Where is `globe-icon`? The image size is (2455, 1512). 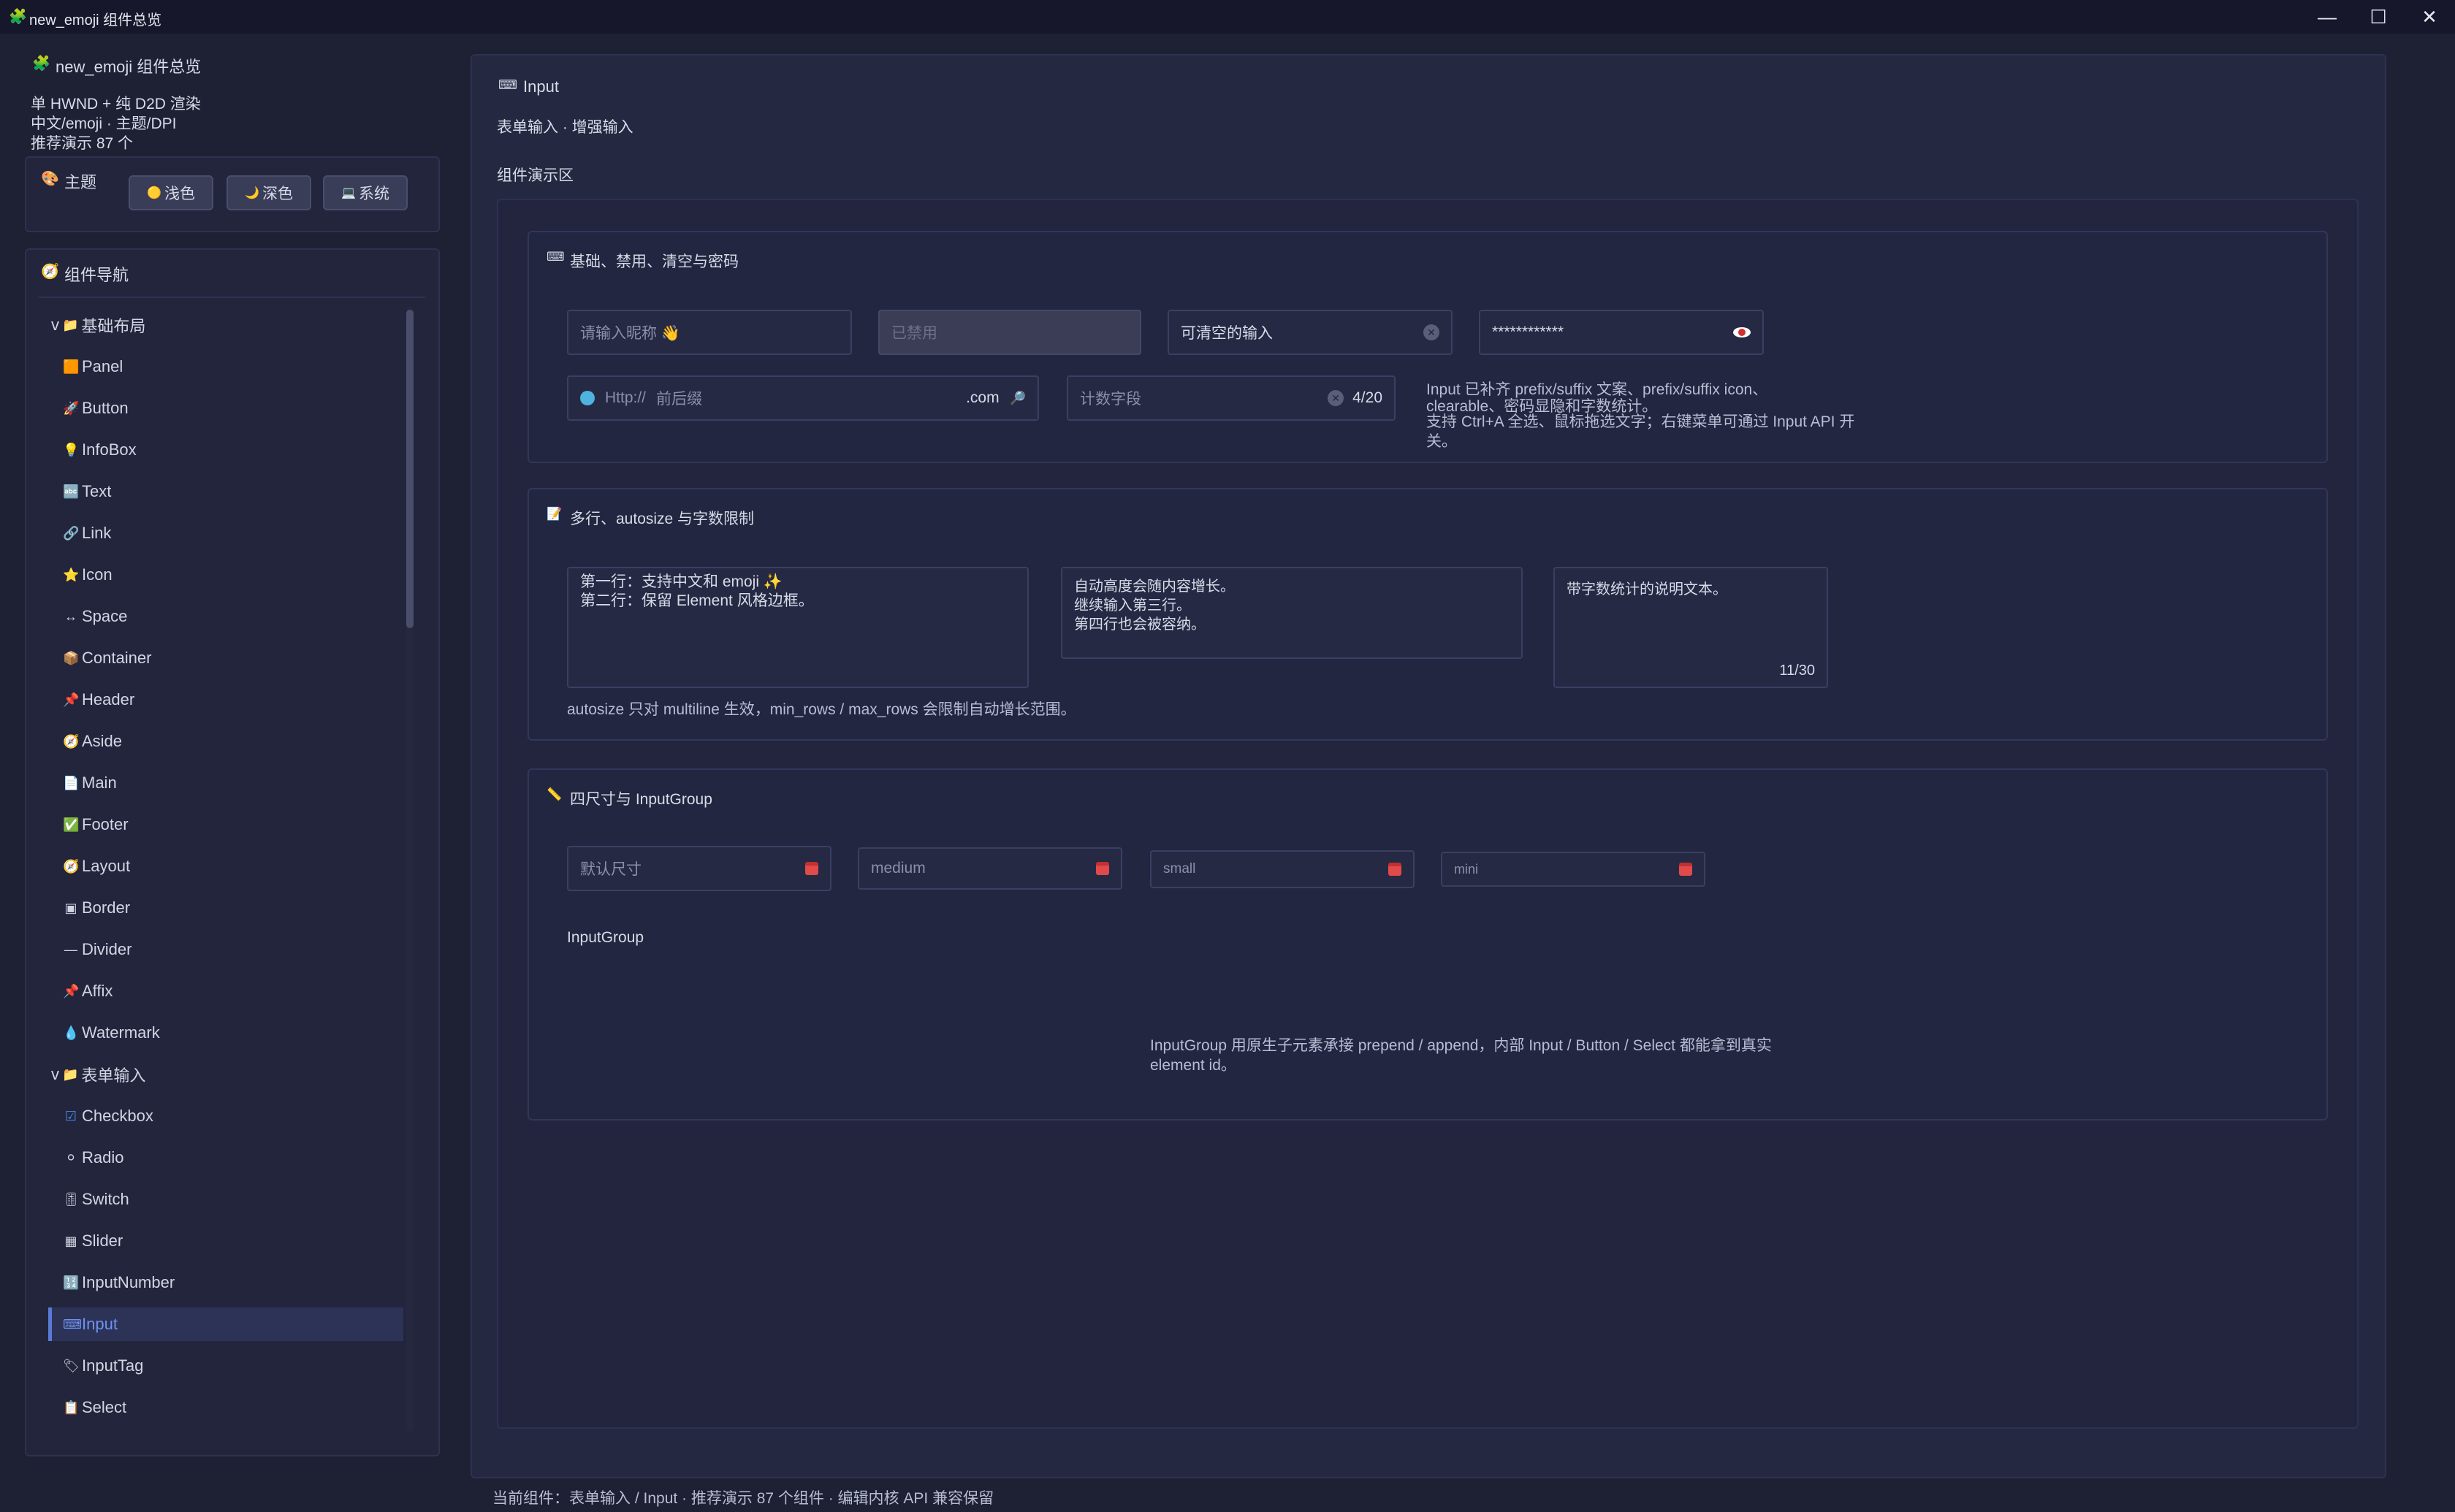 globe-icon is located at coordinates (587, 398).